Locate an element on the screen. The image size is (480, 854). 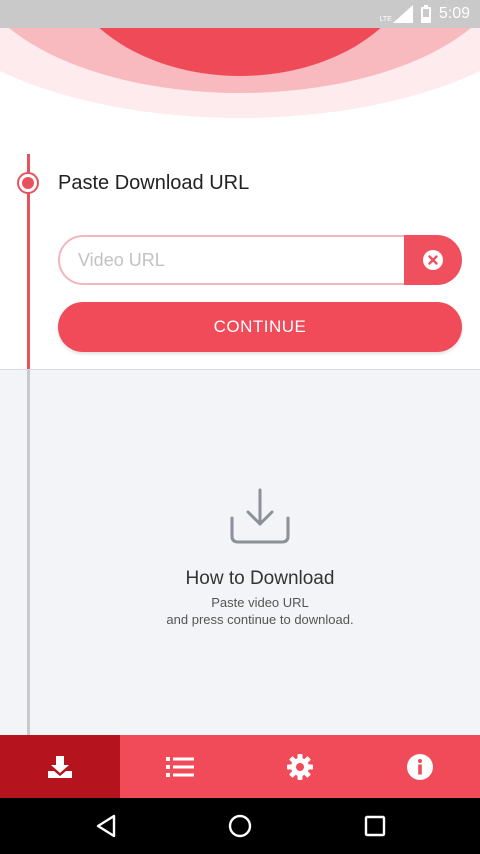
gear-icon is located at coordinates (300, 766).